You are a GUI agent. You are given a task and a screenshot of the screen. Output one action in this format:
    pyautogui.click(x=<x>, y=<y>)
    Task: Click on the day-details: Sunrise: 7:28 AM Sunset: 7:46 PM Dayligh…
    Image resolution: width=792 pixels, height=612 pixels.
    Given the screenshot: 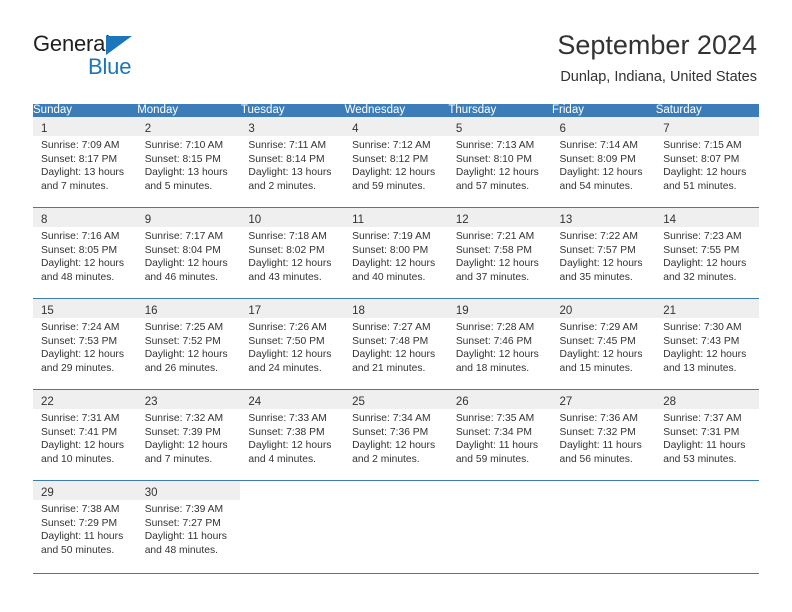 What is the action you would take?
    pyautogui.click(x=500, y=346)
    